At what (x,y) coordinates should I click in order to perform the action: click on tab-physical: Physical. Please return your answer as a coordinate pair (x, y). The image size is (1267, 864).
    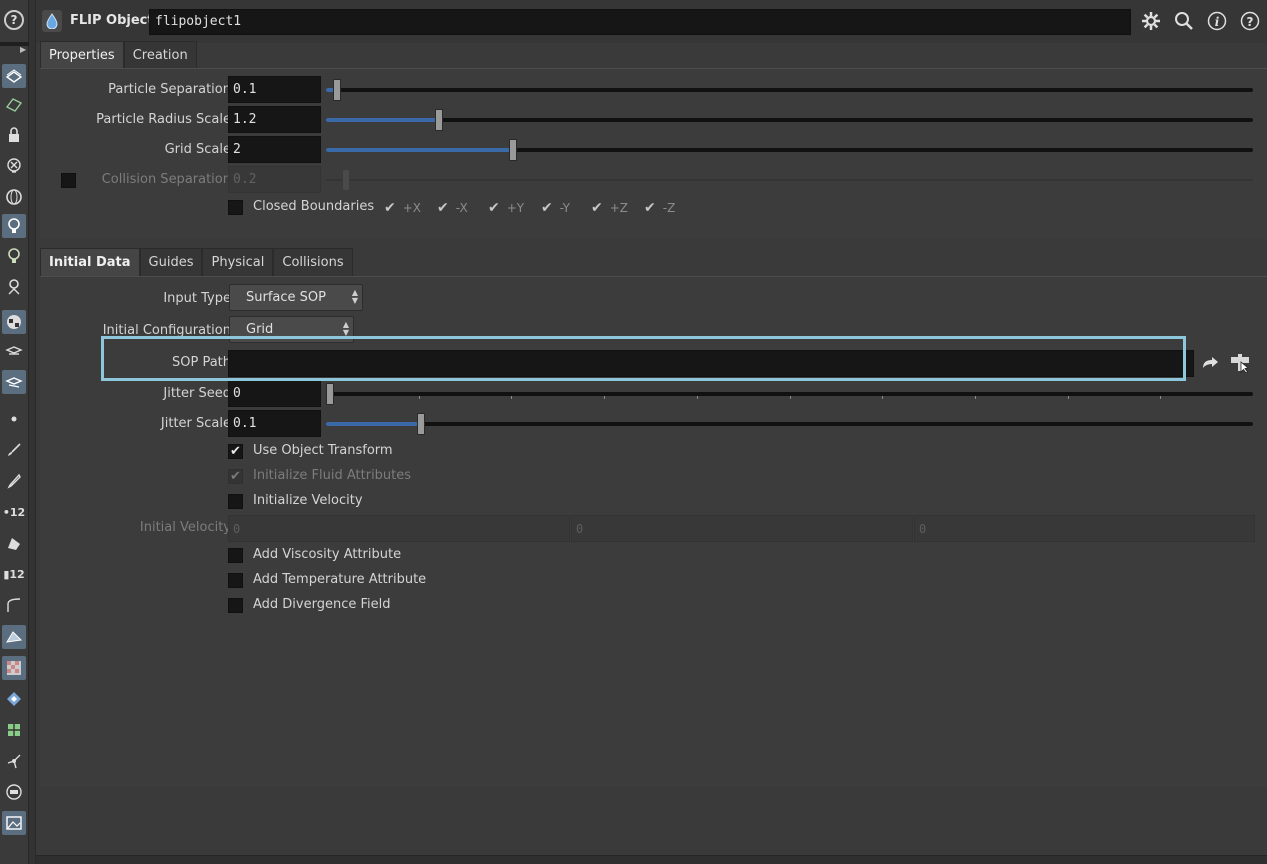
    Looking at the image, I should click on (238, 262).